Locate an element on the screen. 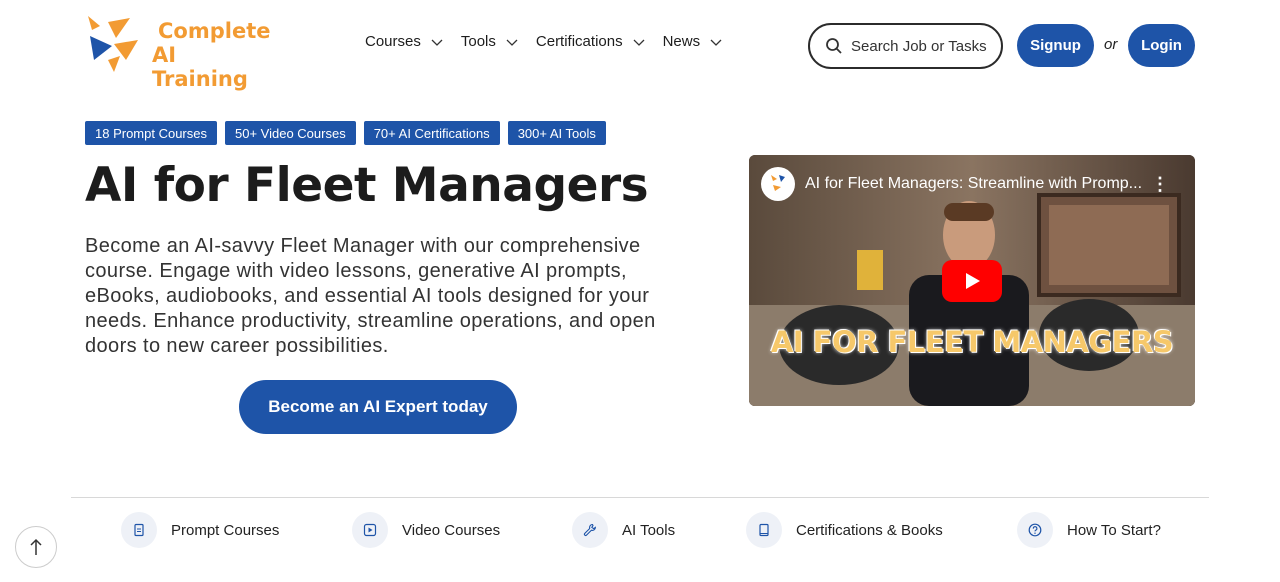  page-title: AI for Fleet Managers is located at coordinates (367, 185).